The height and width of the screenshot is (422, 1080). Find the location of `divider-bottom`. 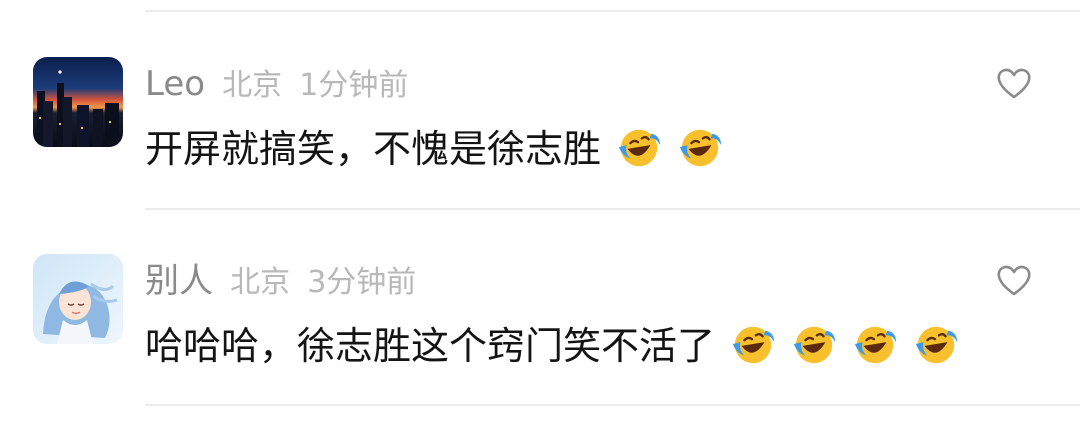

divider-bottom is located at coordinates (612, 405).